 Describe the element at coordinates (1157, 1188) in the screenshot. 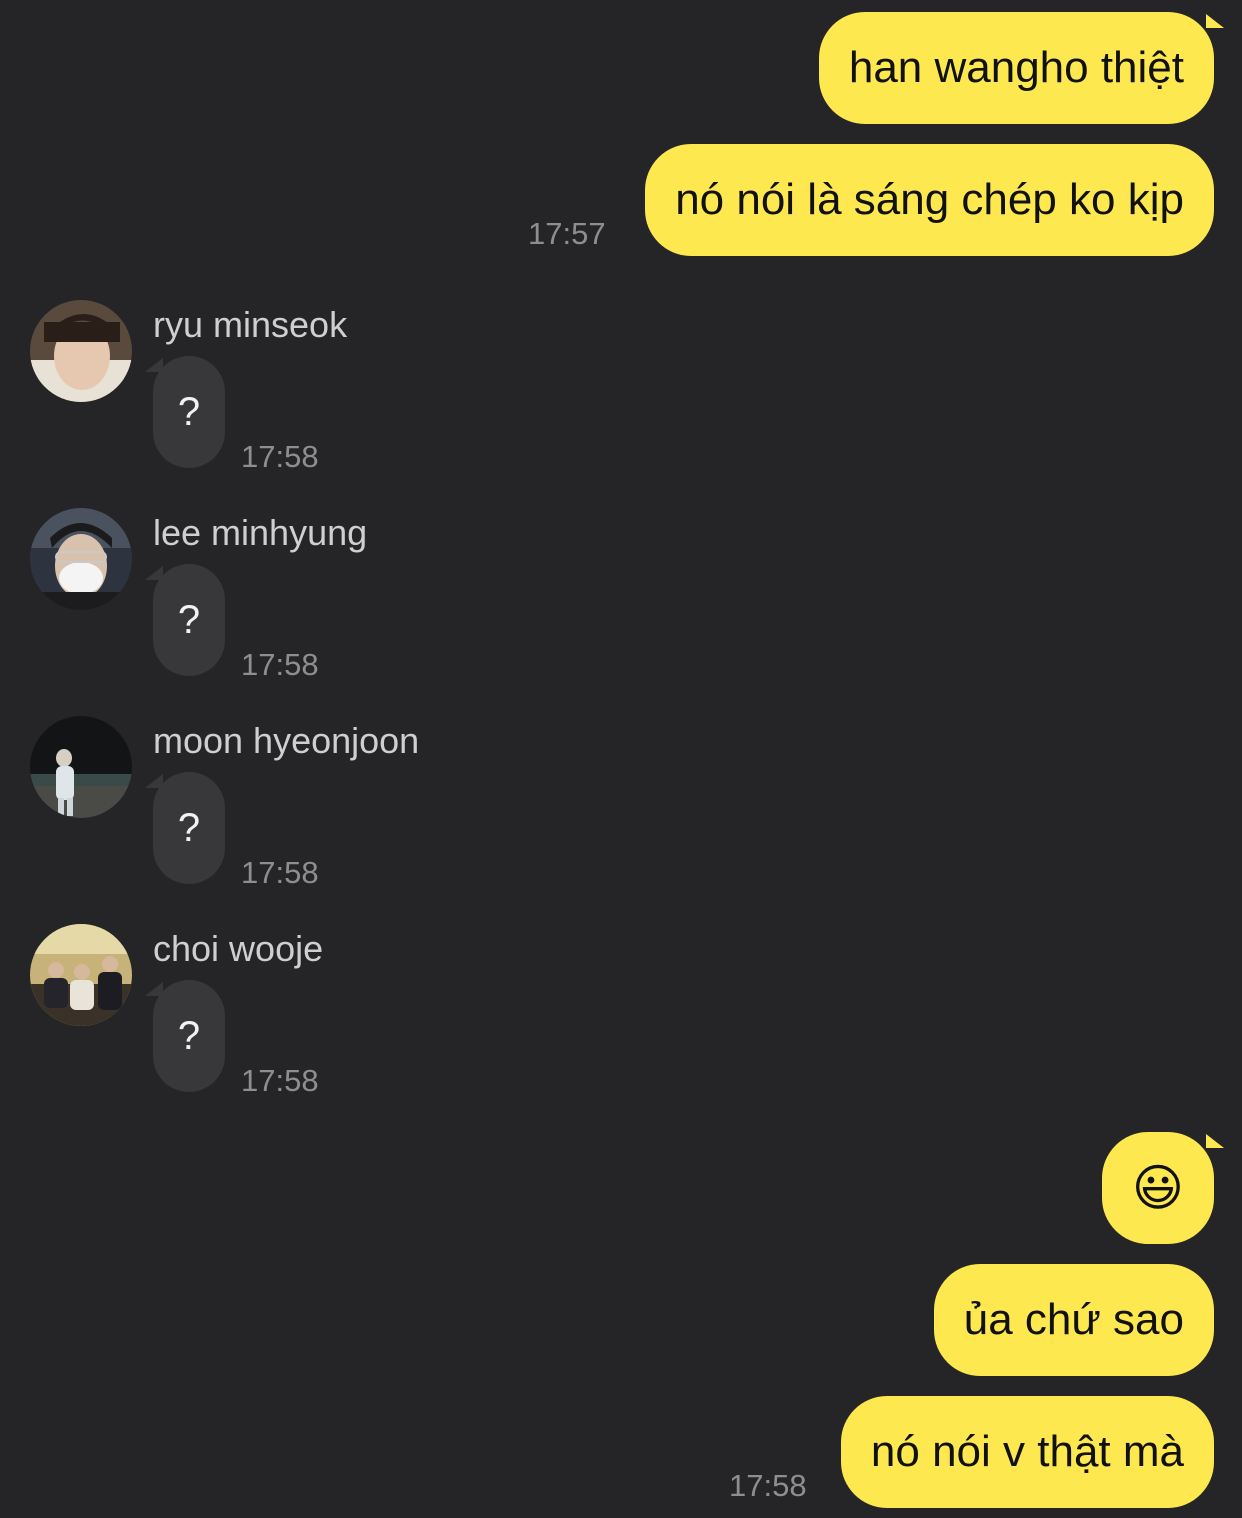

I see `outgoing-emoji-message: 😃` at that location.